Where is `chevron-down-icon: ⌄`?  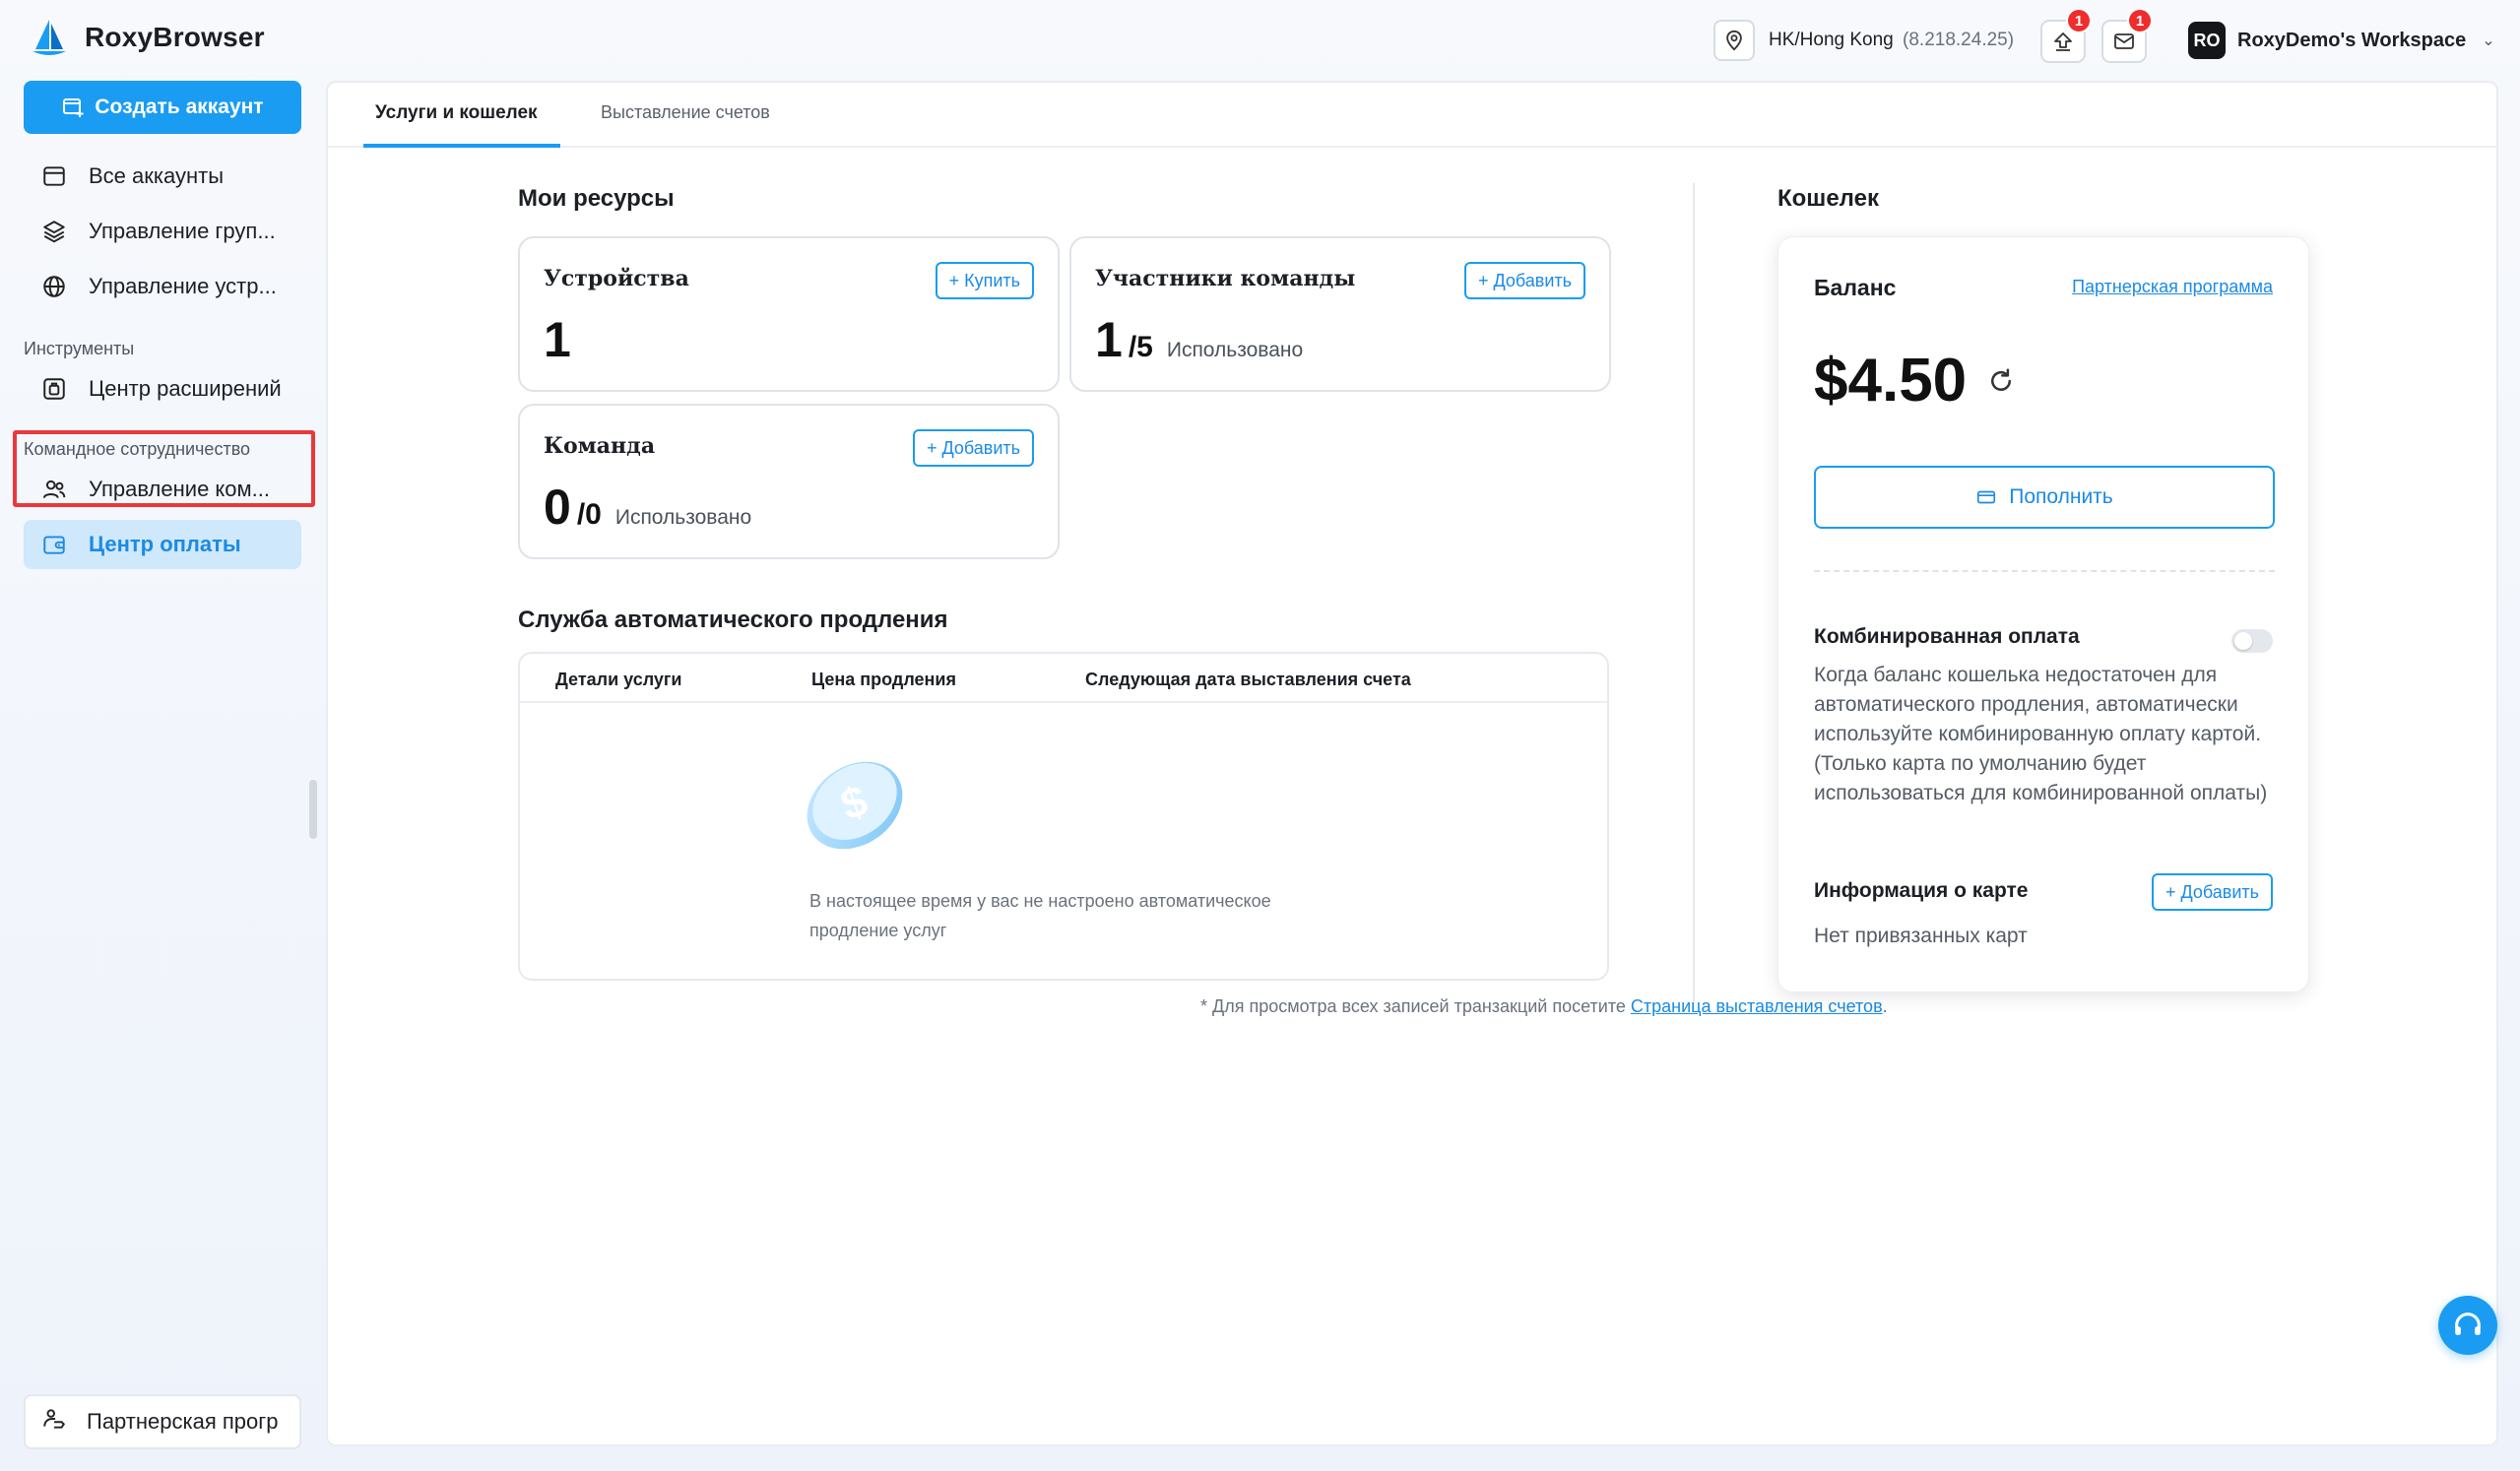 chevron-down-icon: ⌄ is located at coordinates (2488, 40).